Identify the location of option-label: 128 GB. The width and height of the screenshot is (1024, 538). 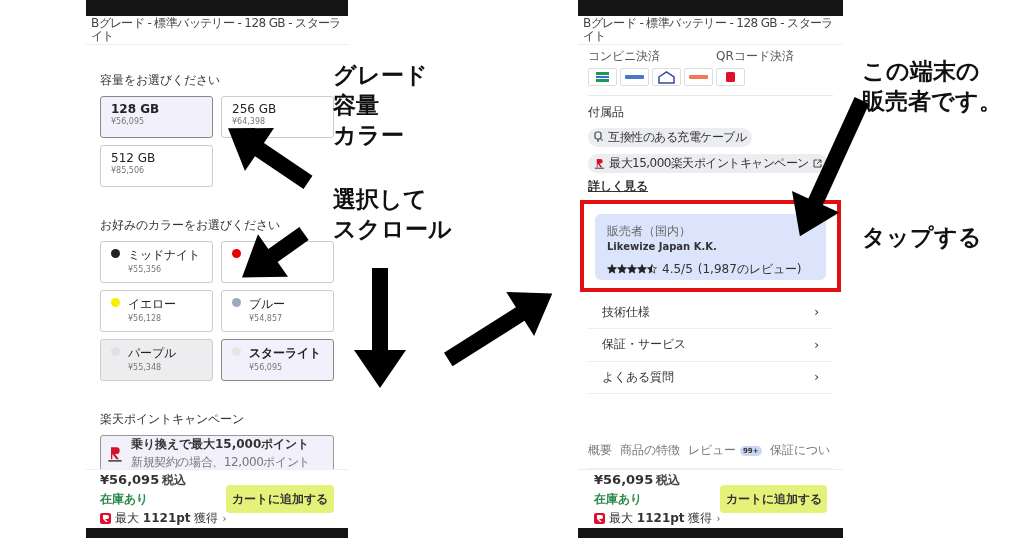
(135, 109).